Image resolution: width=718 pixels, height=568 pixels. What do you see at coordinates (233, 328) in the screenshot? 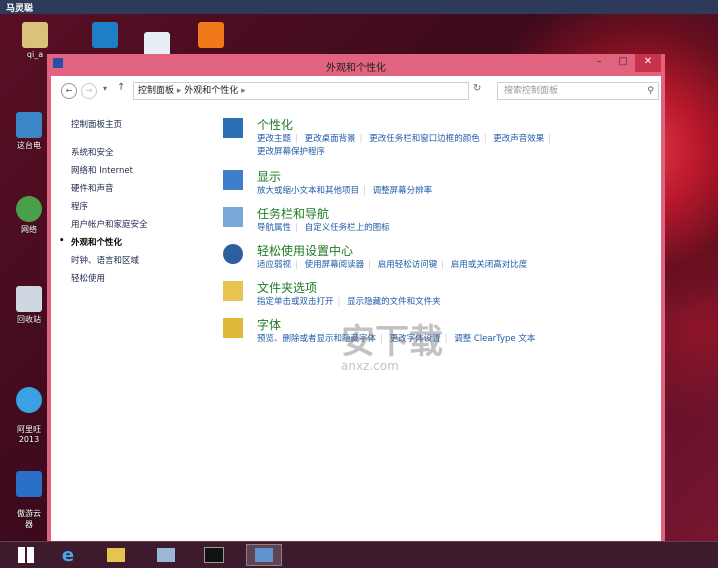
I see `fonts-icon` at bounding box center [233, 328].